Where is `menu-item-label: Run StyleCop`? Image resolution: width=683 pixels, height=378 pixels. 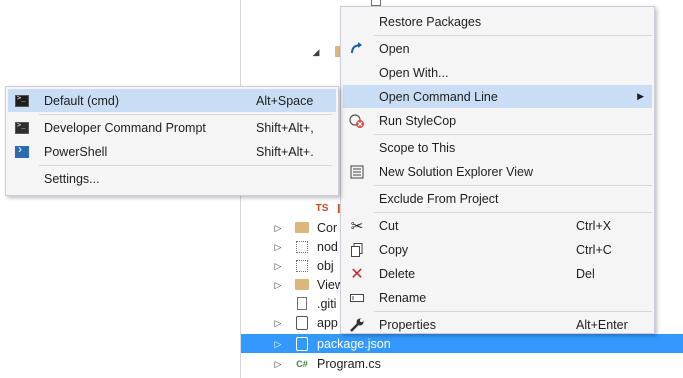
menu-item-label: Run StyleCop is located at coordinates (418, 120).